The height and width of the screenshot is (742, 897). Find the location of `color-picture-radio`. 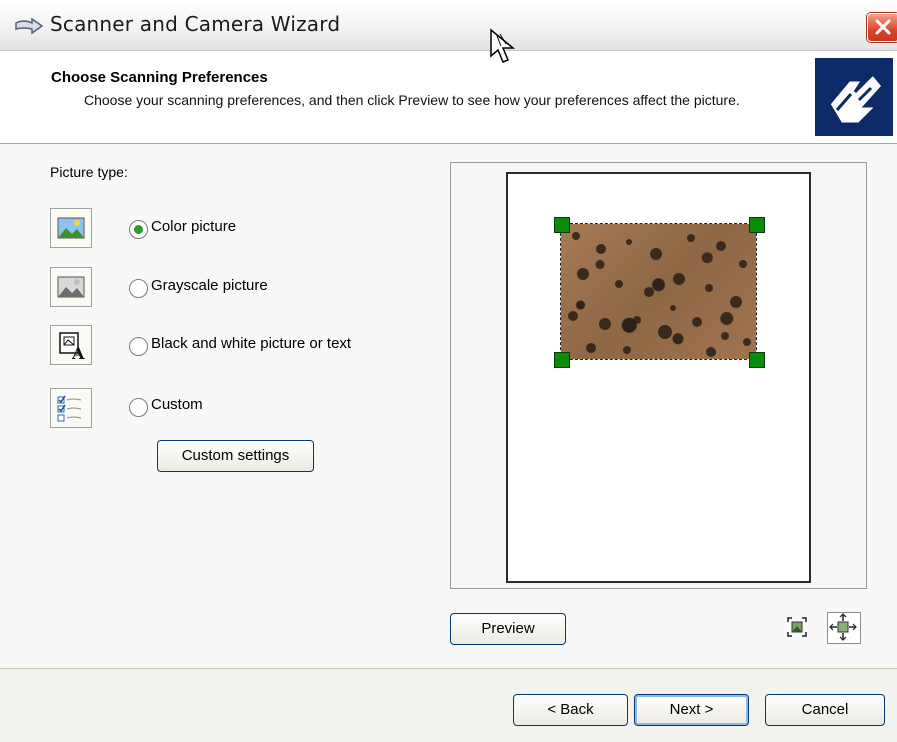

color-picture-radio is located at coordinates (138, 229).